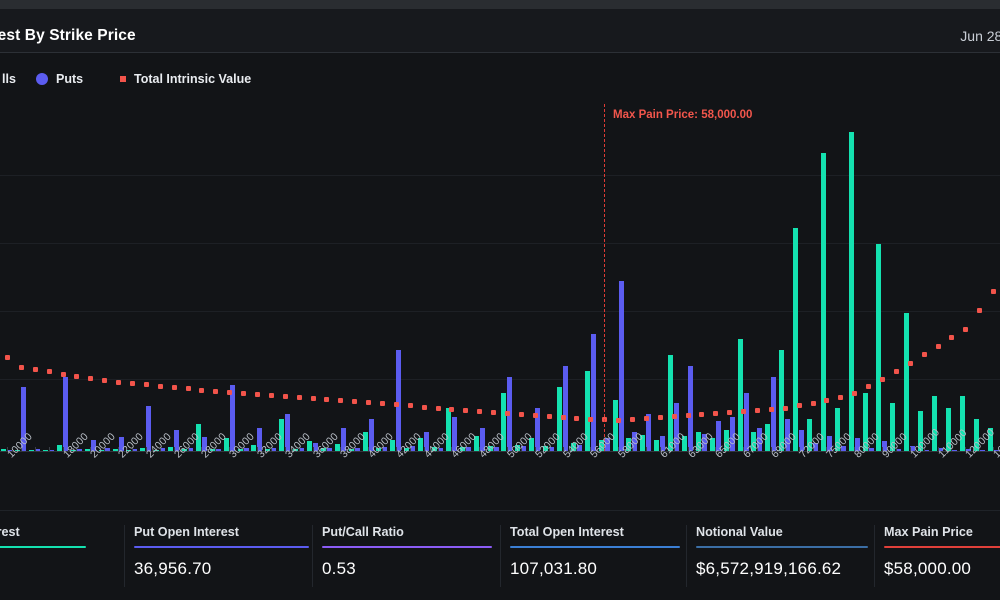  I want to click on stat-label: Max Pain Price, so click(928, 532).